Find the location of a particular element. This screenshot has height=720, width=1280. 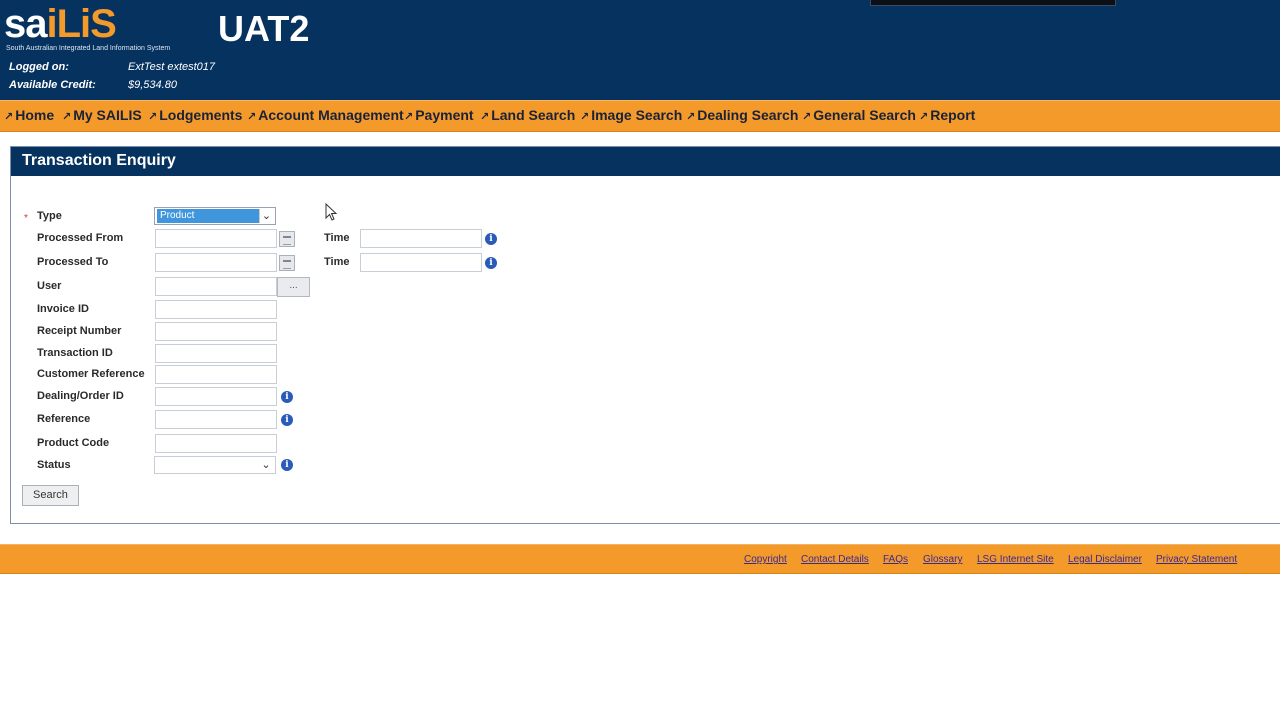

panel-header: Transaction Enquiry is located at coordinates (645, 161).